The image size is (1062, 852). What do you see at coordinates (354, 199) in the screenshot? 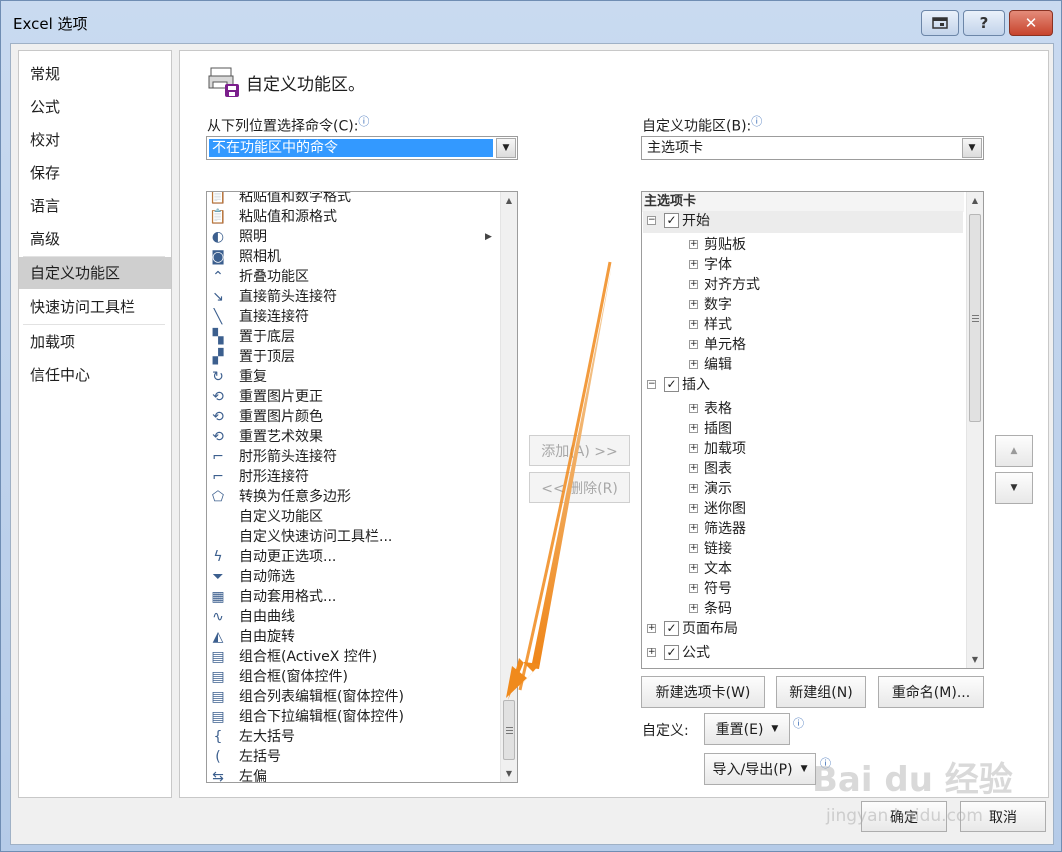
I see `command-item: 📋 粘贴值和数字格式` at bounding box center [354, 199].